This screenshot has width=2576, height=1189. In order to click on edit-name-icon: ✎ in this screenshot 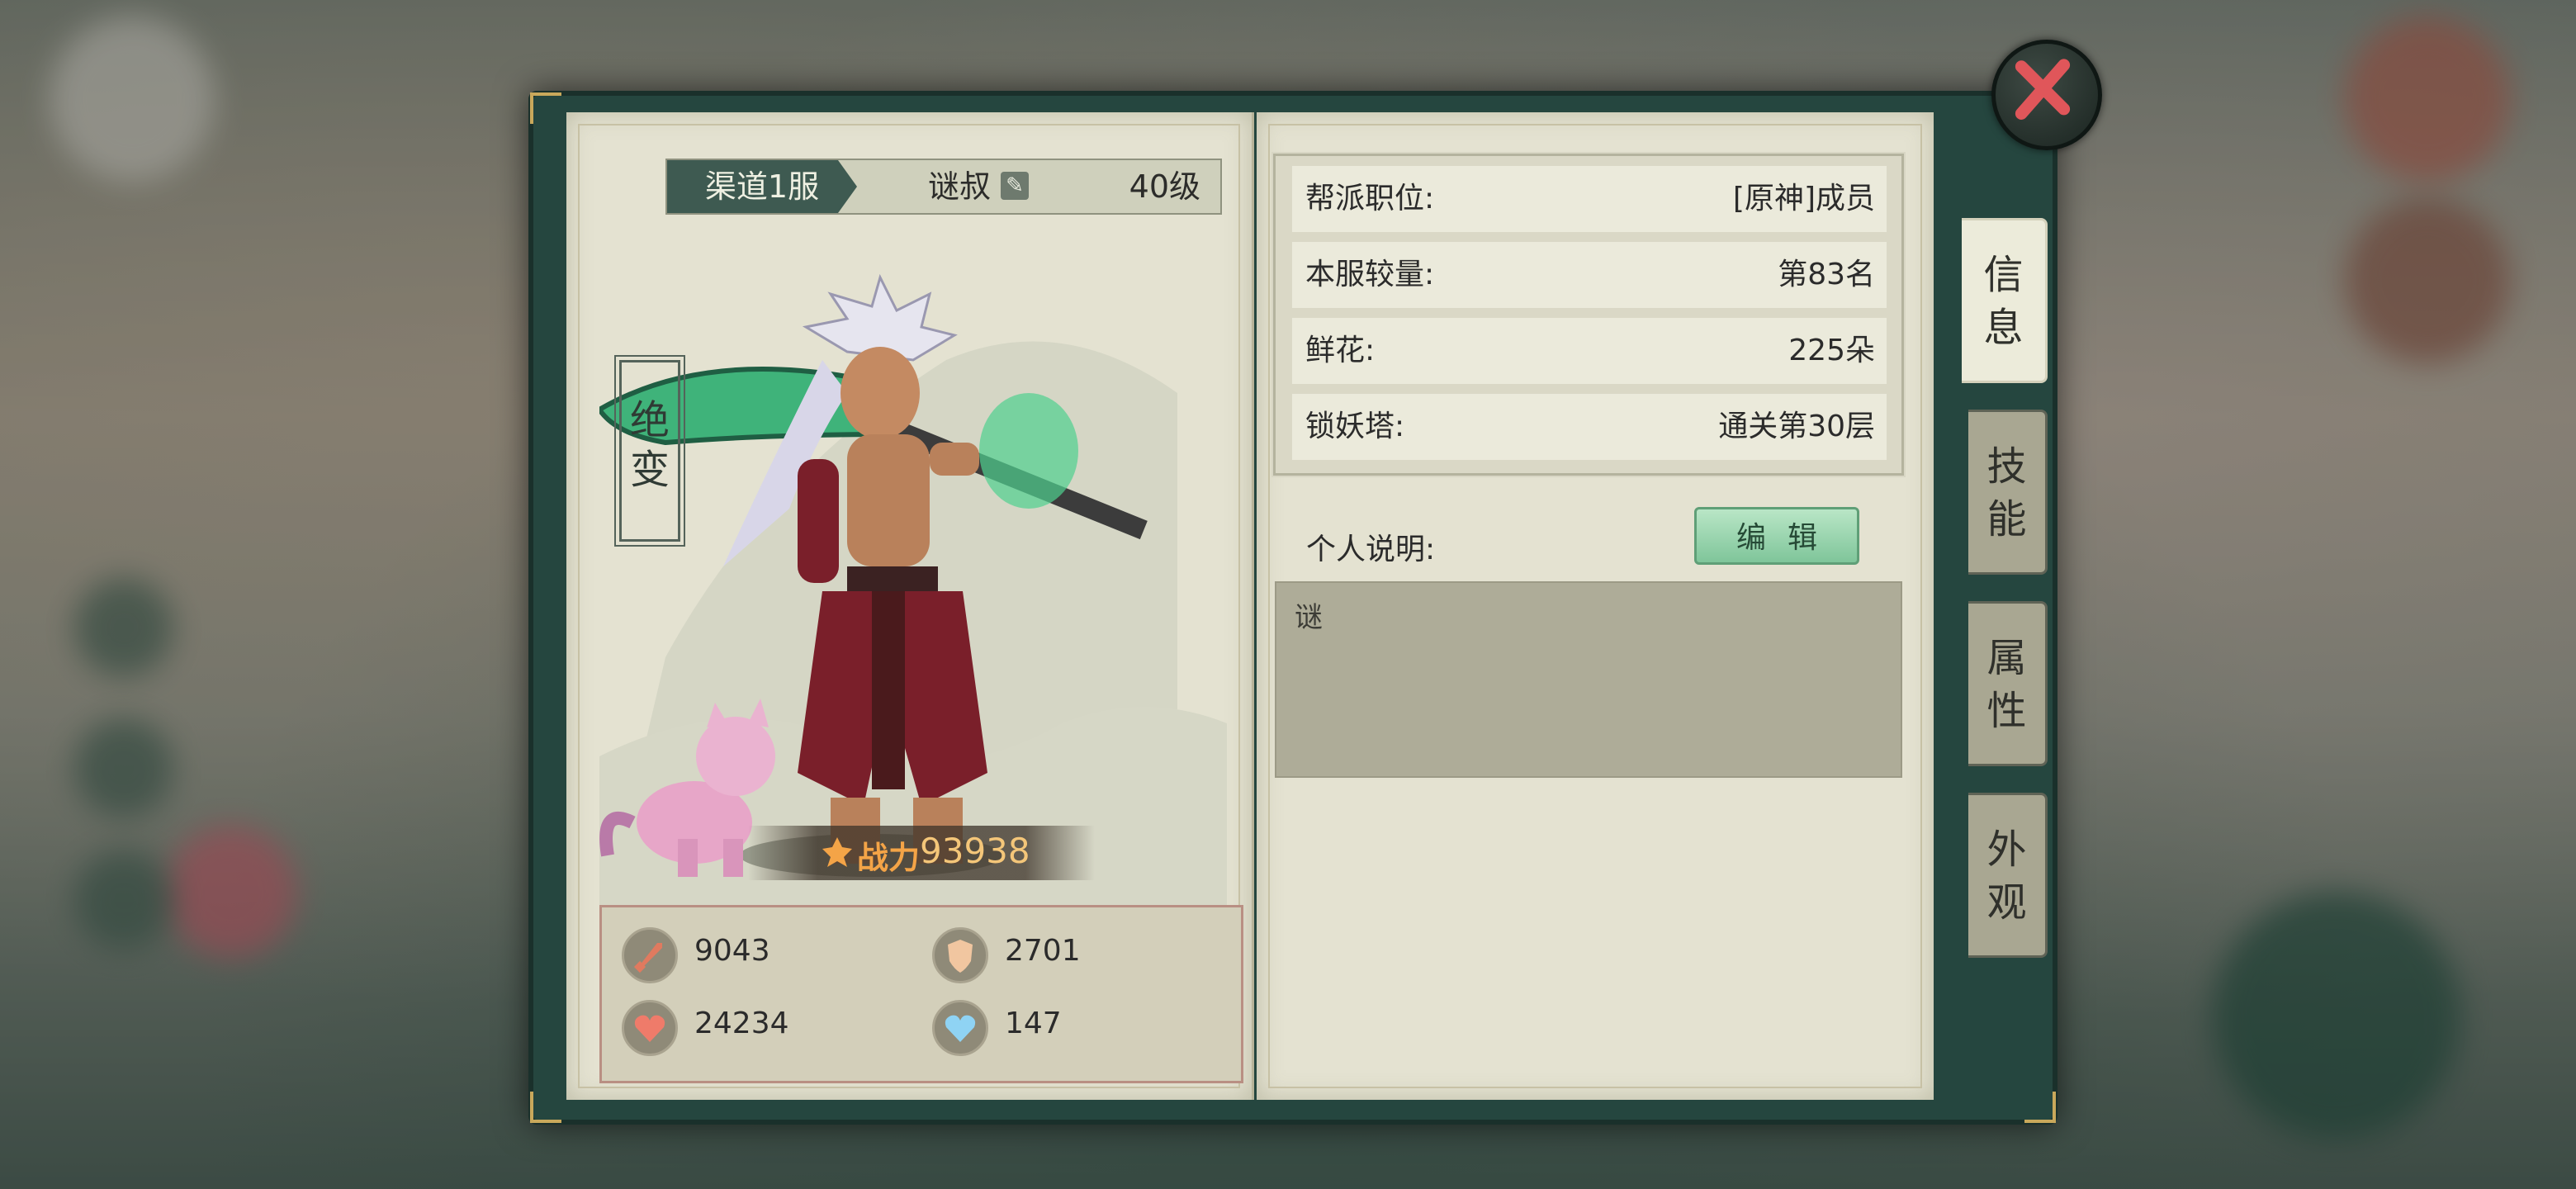, I will do `click(1015, 186)`.